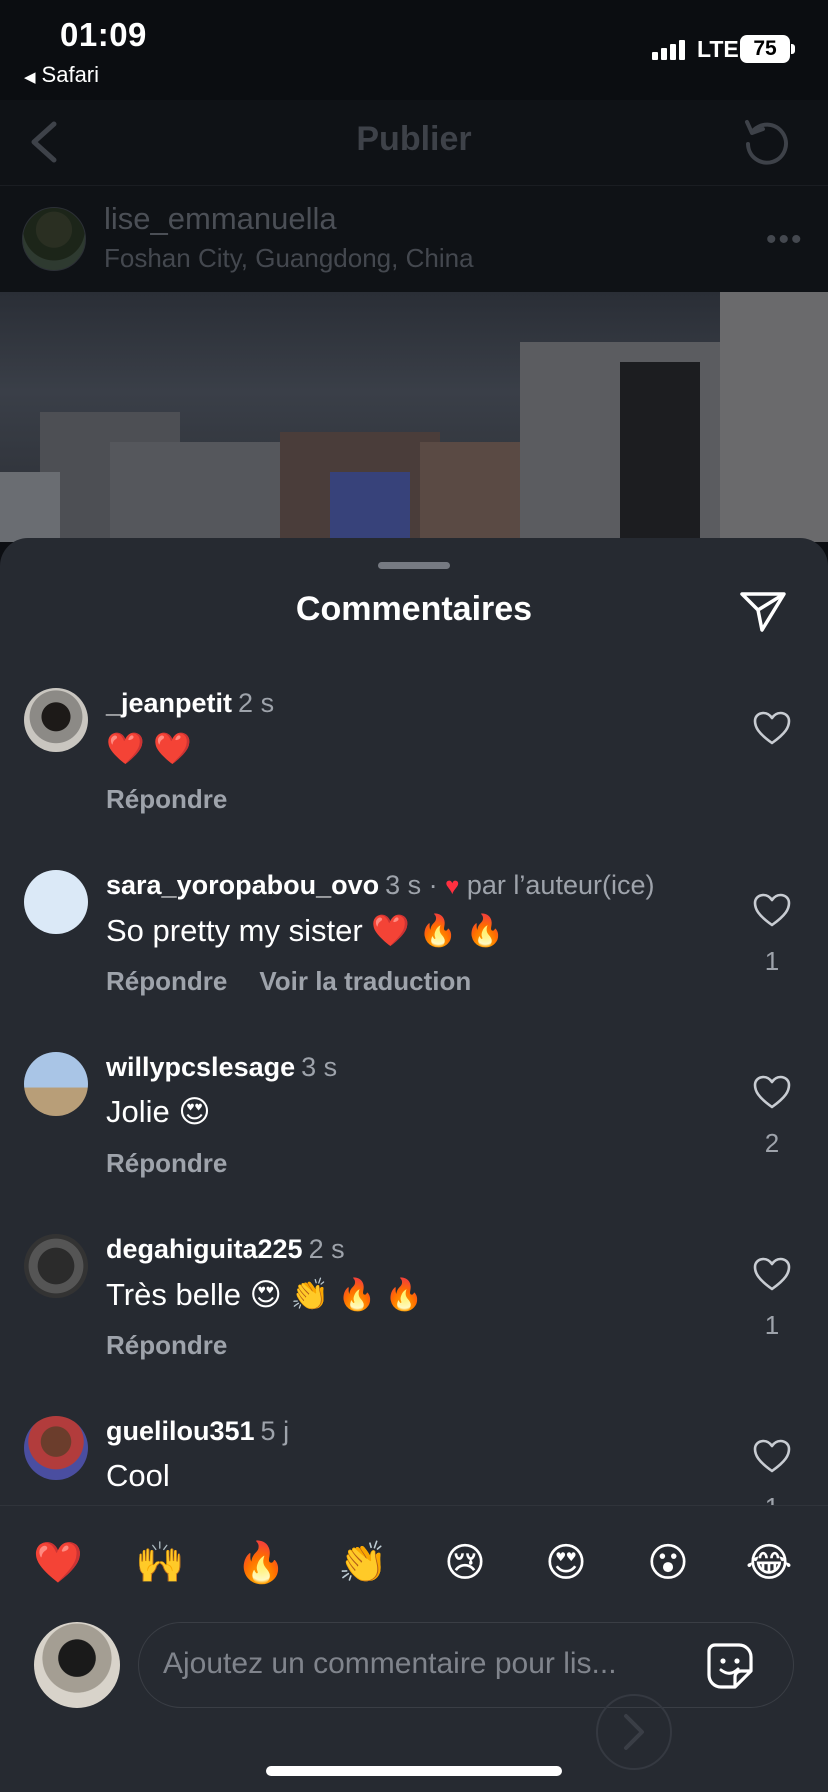 The height and width of the screenshot is (1792, 828). I want to click on emoji-surprised-button: 😮, so click(668, 1563).